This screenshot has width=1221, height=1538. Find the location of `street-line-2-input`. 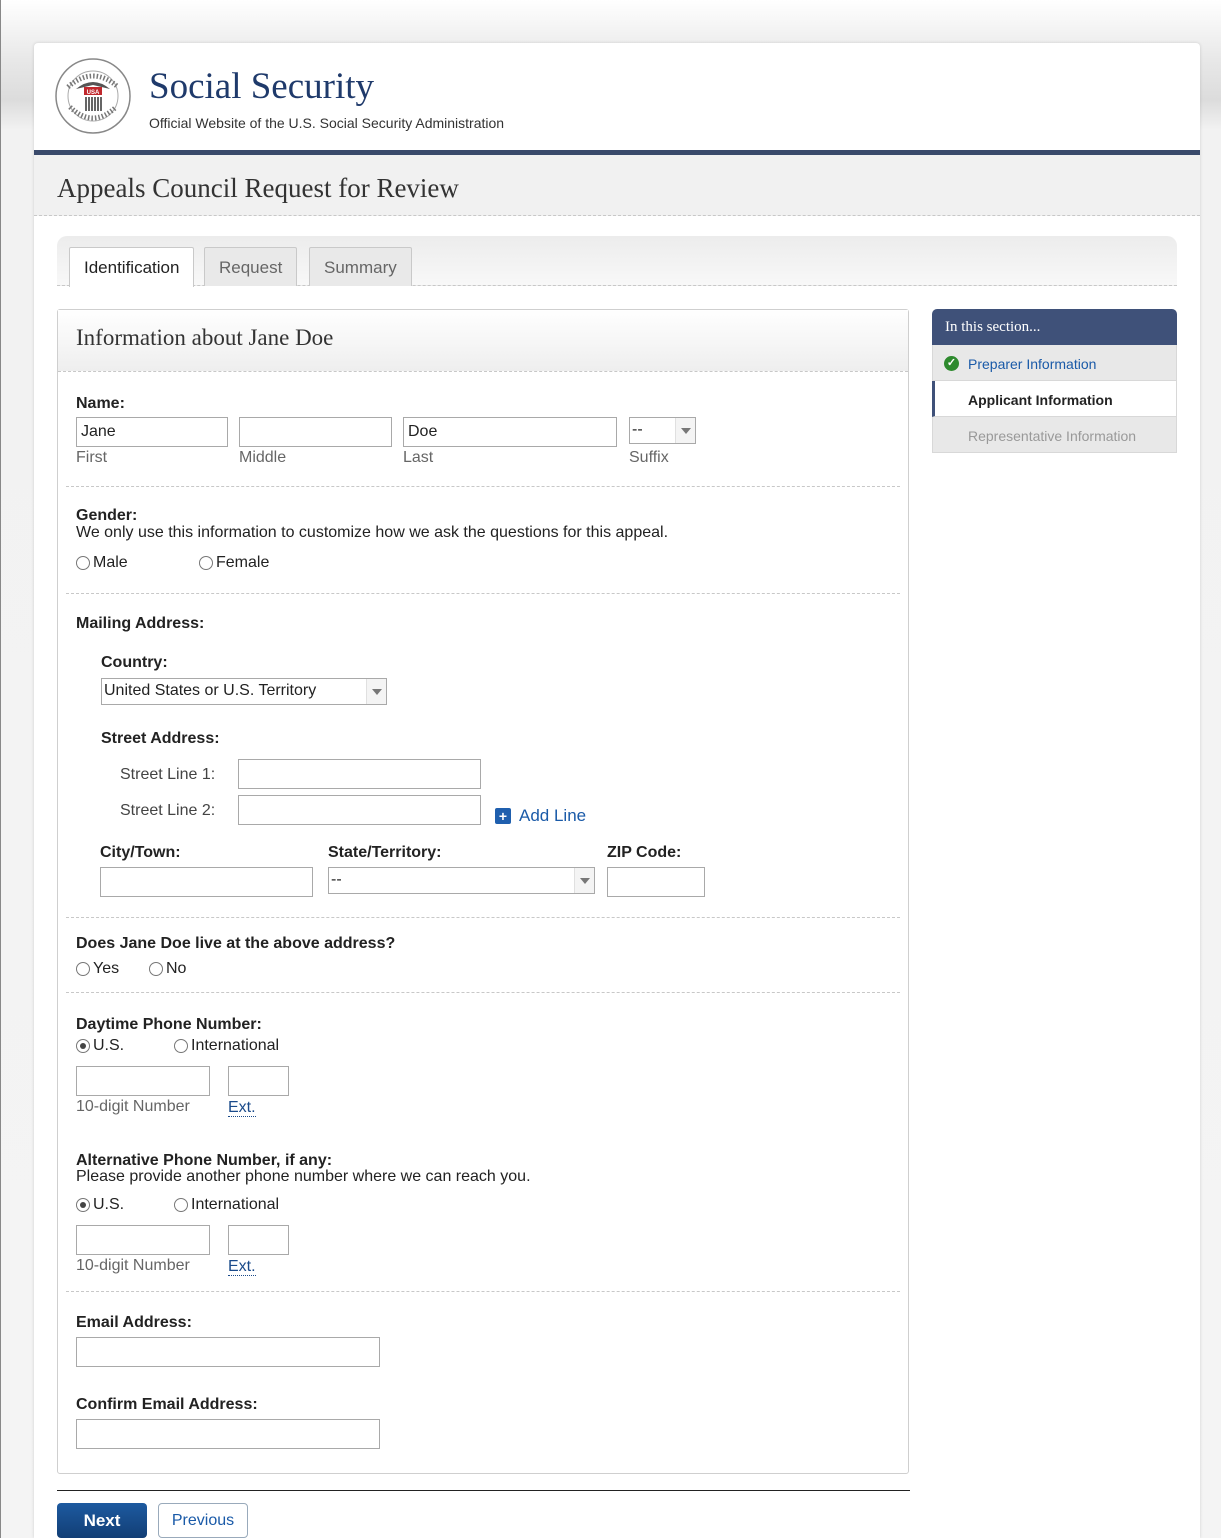

street-line-2-input is located at coordinates (359, 810).